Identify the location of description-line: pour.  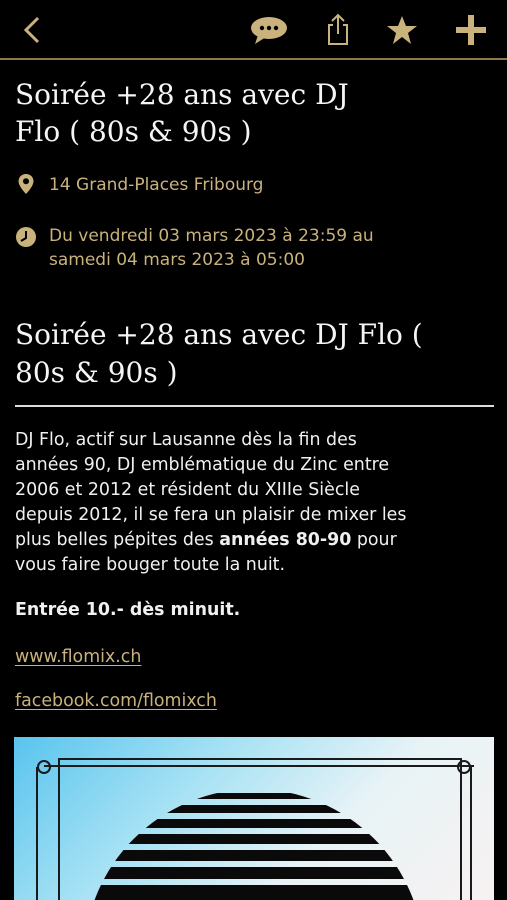
(374, 540).